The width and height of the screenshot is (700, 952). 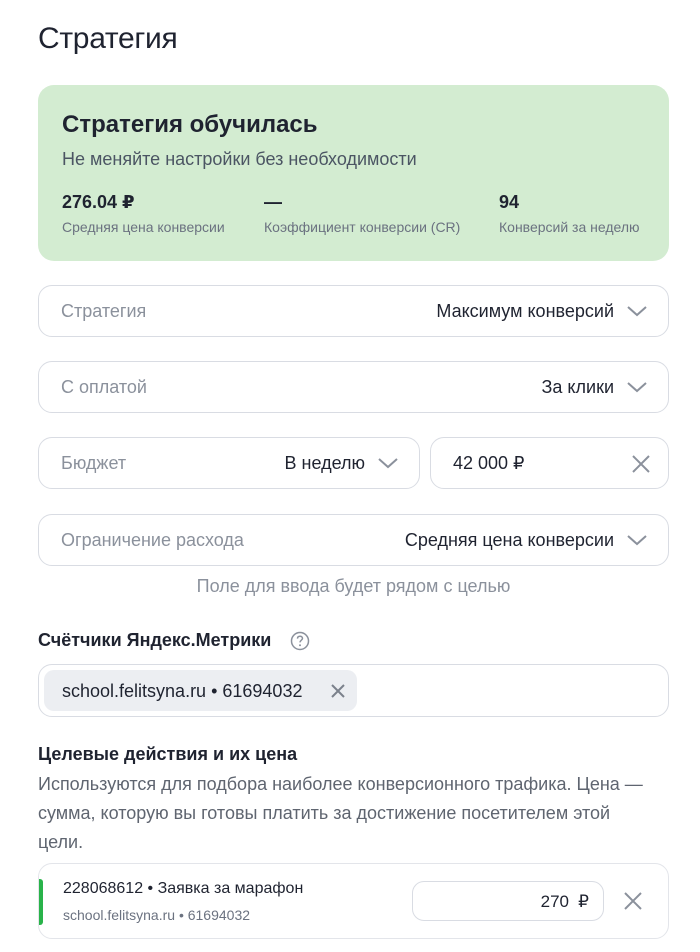 What do you see at coordinates (239, 159) in the screenshot?
I see `status-subtitle: Не меняйте настройки без необходимости` at bounding box center [239, 159].